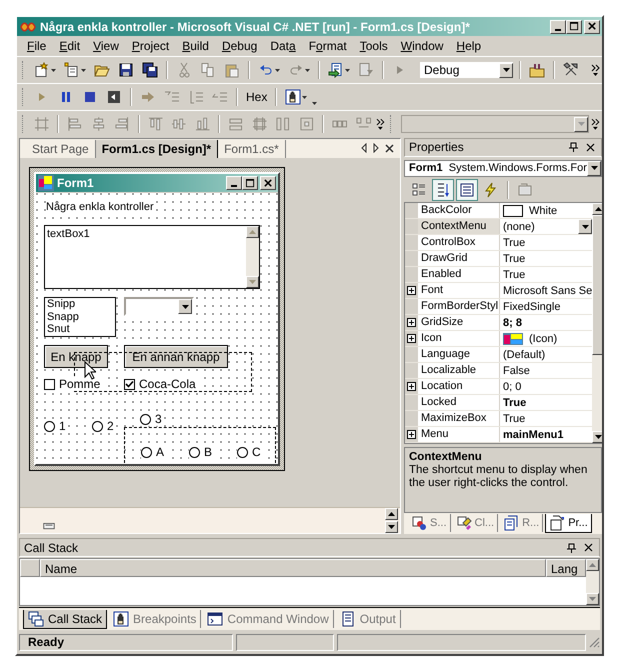 This screenshot has width=619, height=667. What do you see at coordinates (72, 70) in the screenshot?
I see `add-document-icon` at bounding box center [72, 70].